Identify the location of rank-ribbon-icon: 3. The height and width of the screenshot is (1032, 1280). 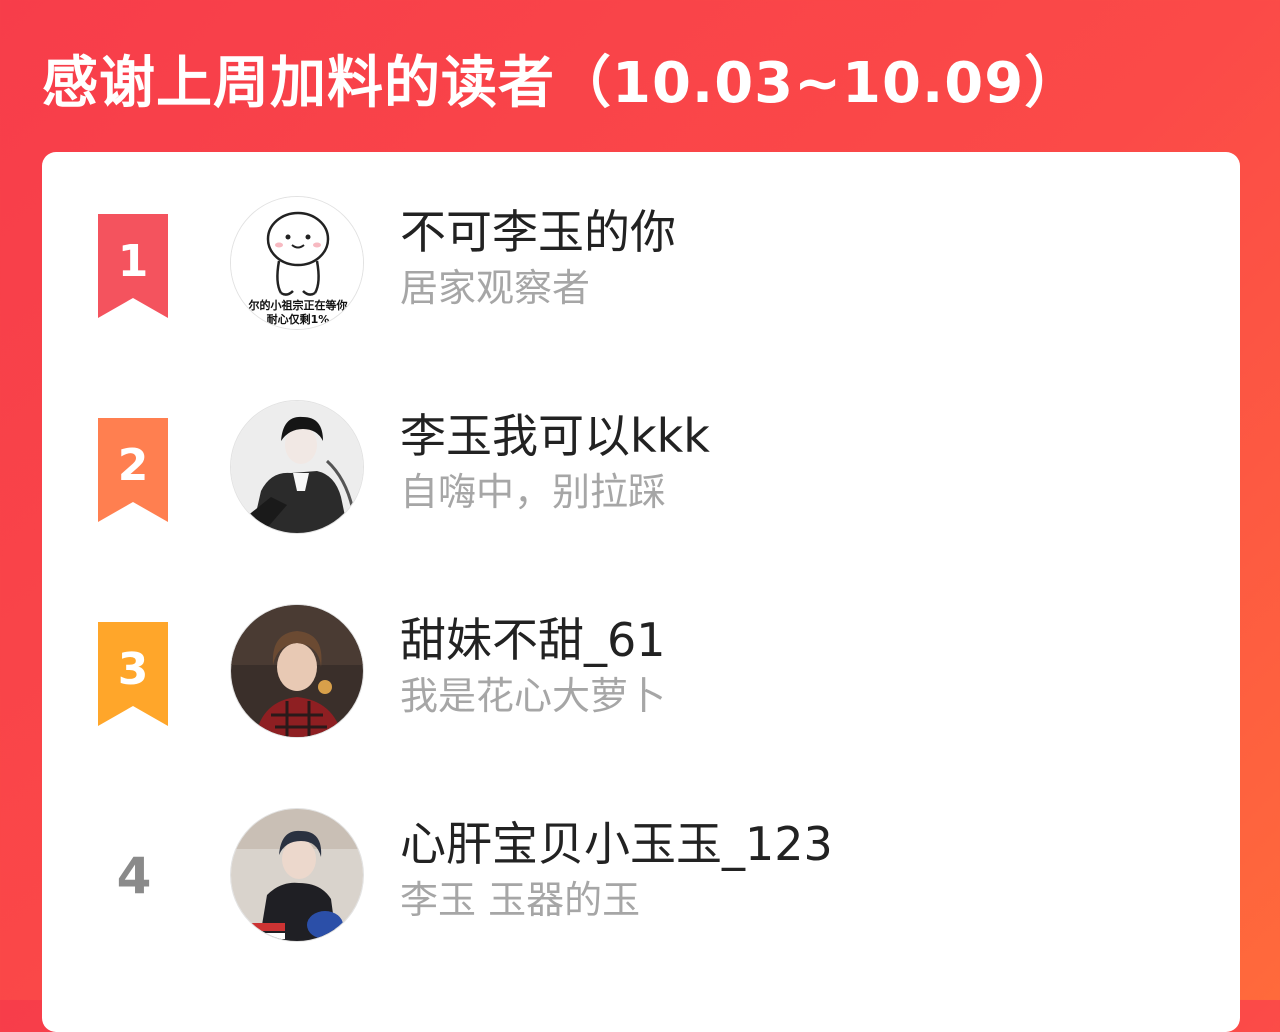
(133, 674).